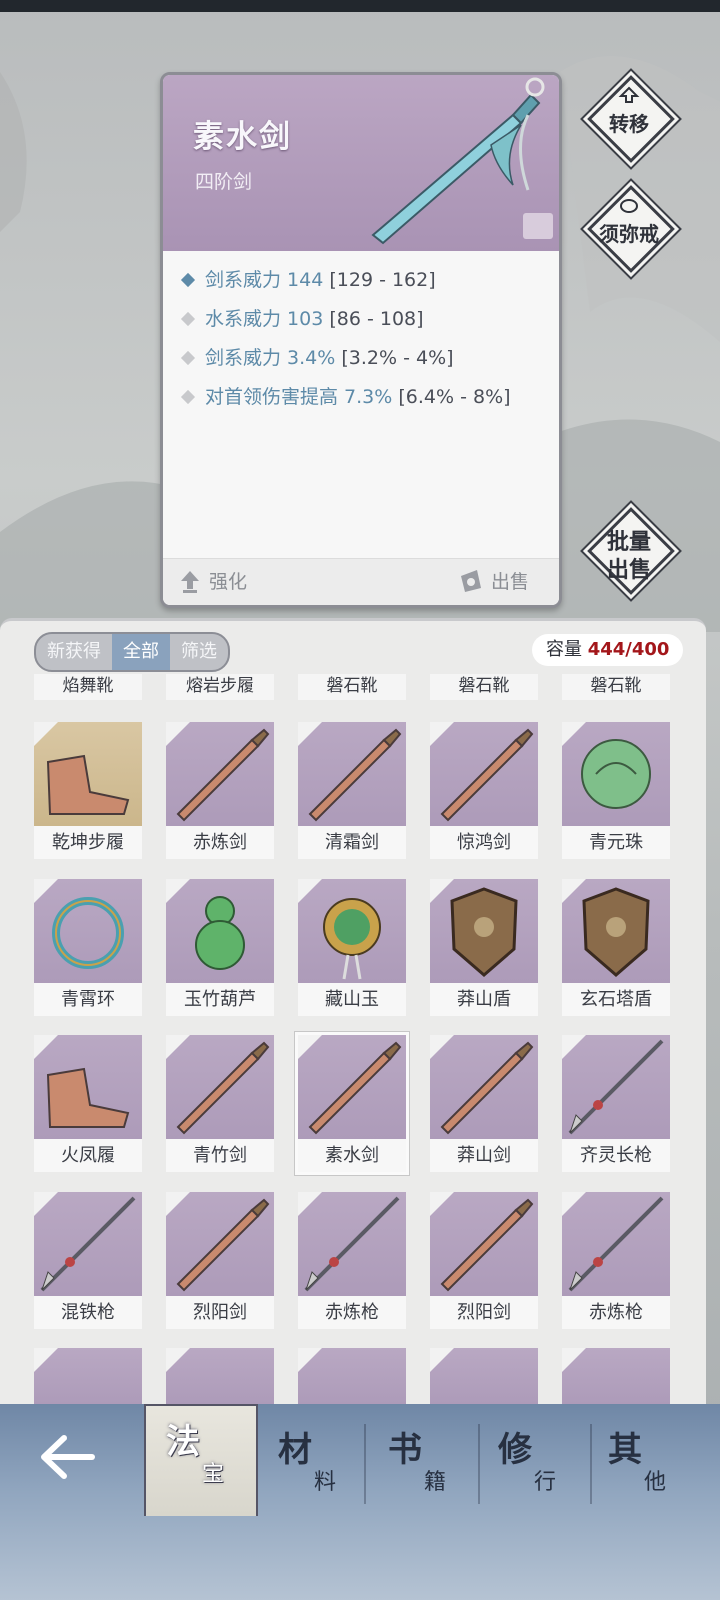 The width and height of the screenshot is (720, 1600). What do you see at coordinates (88, 947) in the screenshot?
I see `inventory-item: 青霄环` at bounding box center [88, 947].